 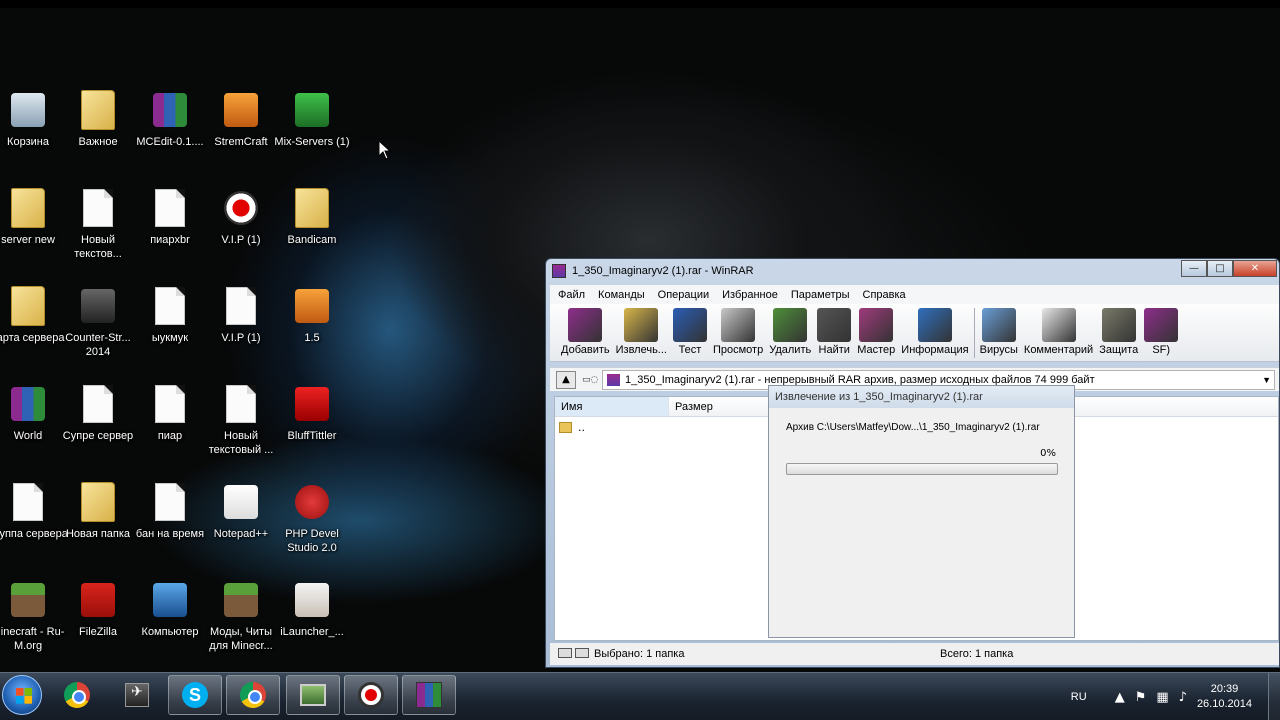 What do you see at coordinates (613, 379) in the screenshot?
I see `archive-icon` at bounding box center [613, 379].